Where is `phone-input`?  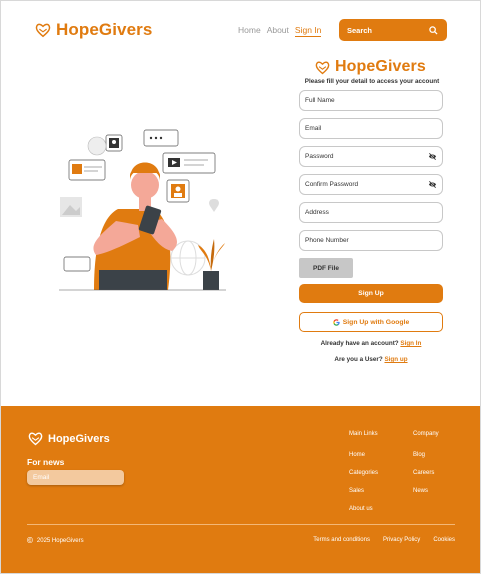 phone-input is located at coordinates (371, 240).